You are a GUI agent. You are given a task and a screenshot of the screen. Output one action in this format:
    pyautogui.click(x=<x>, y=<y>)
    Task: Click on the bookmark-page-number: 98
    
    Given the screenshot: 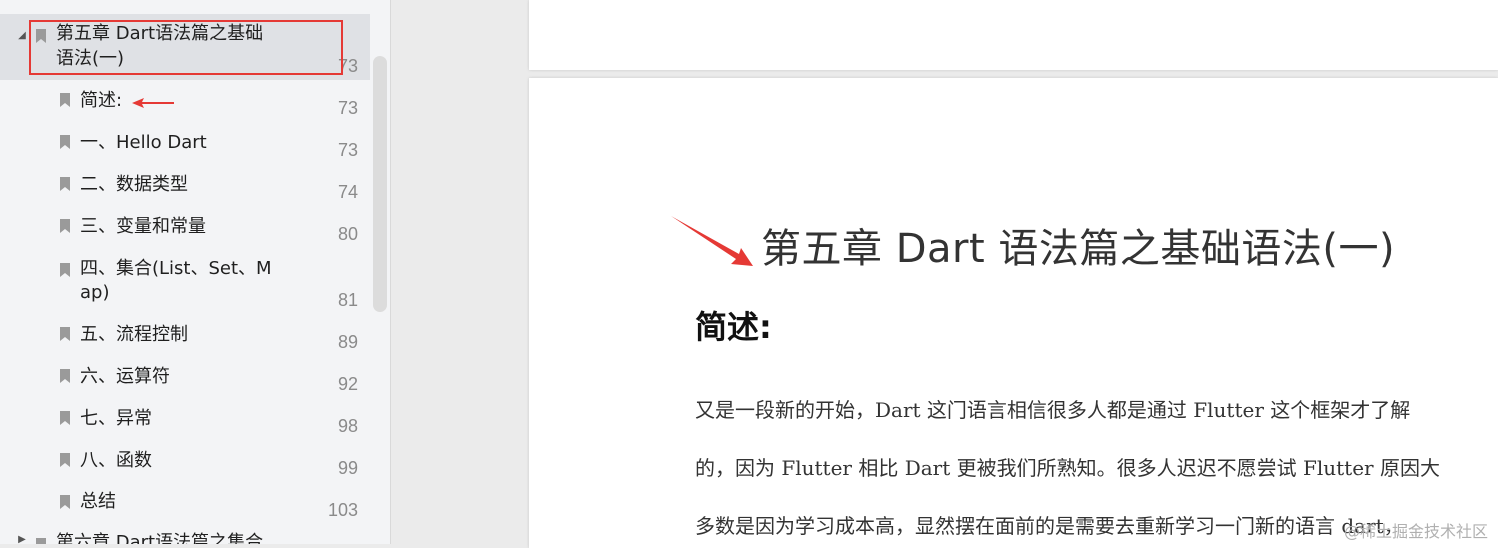 What is the action you would take?
    pyautogui.click(x=347, y=426)
    